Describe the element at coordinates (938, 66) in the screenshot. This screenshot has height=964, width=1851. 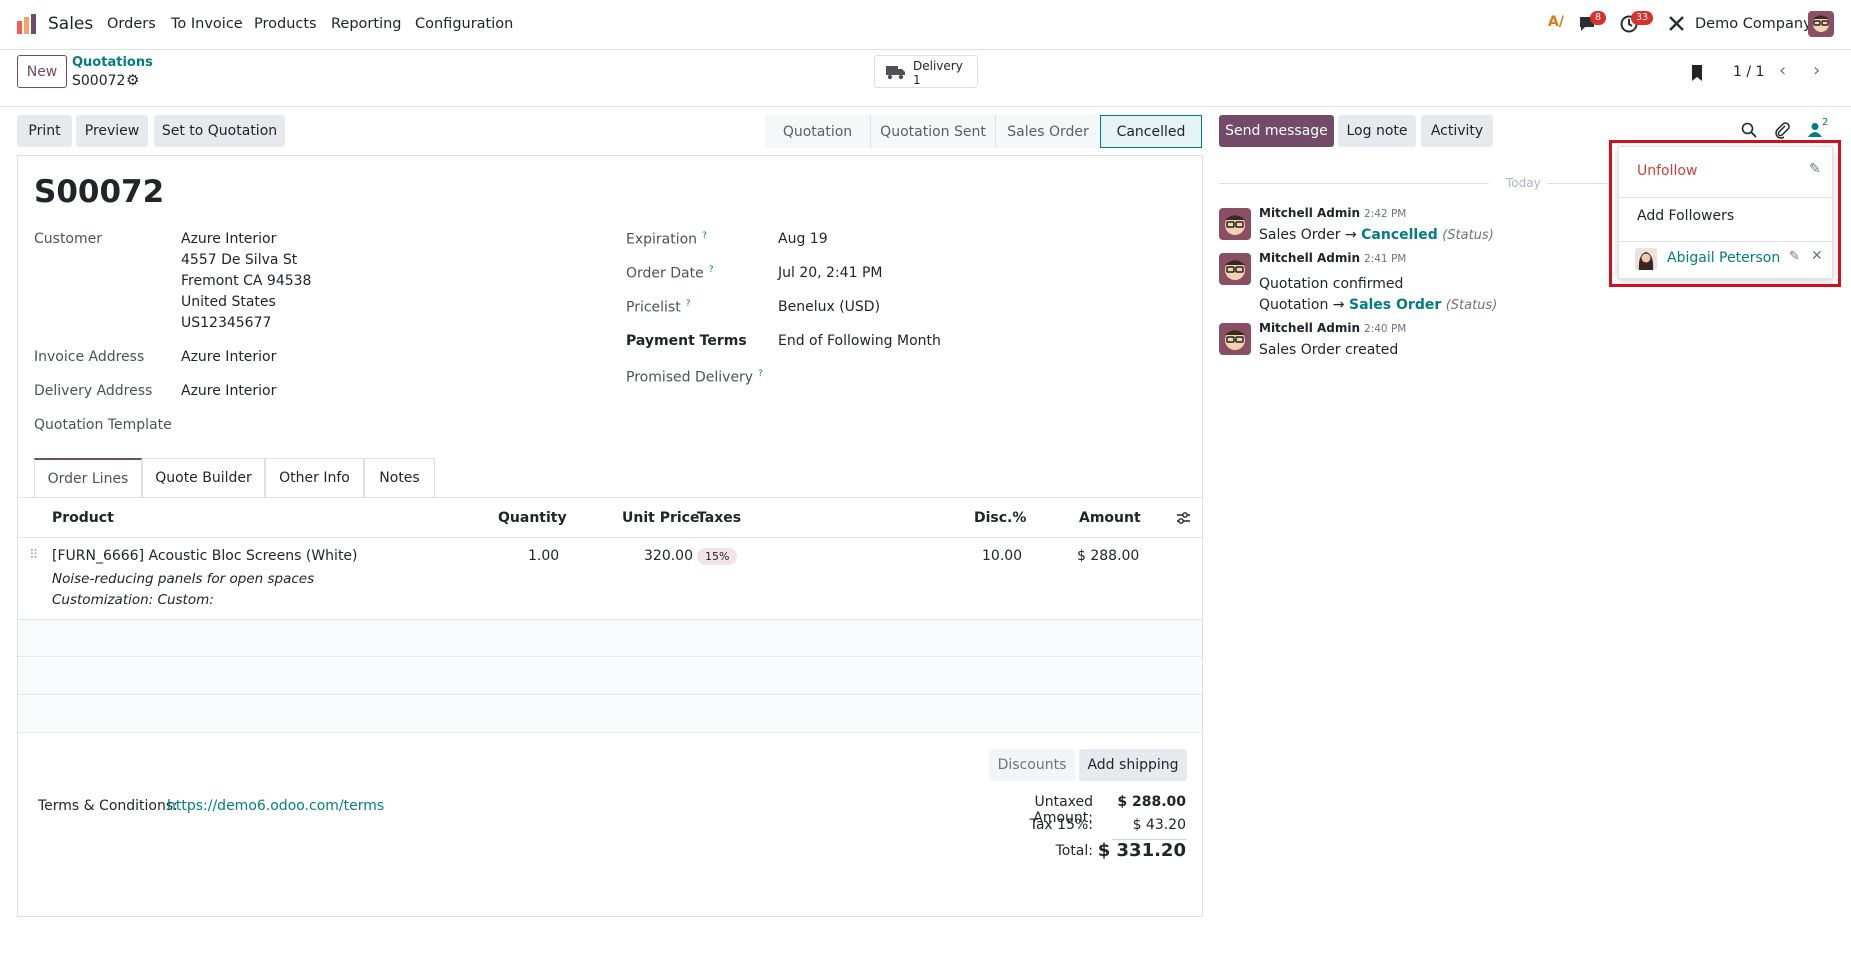
I see `delivery-label: Delivery` at that location.